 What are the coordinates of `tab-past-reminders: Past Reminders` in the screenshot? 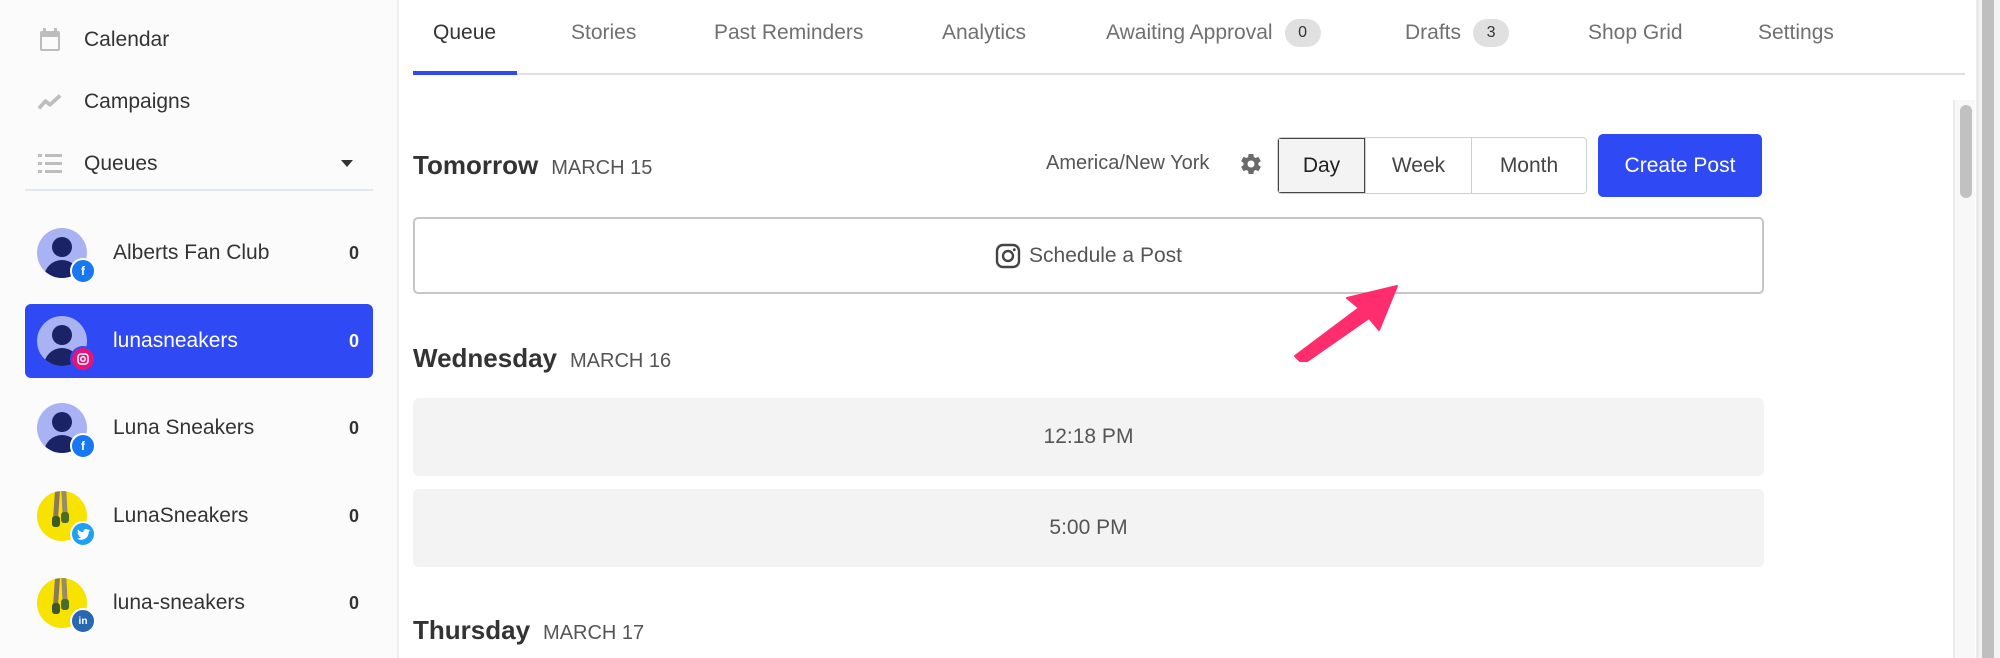 It's located at (788, 33).